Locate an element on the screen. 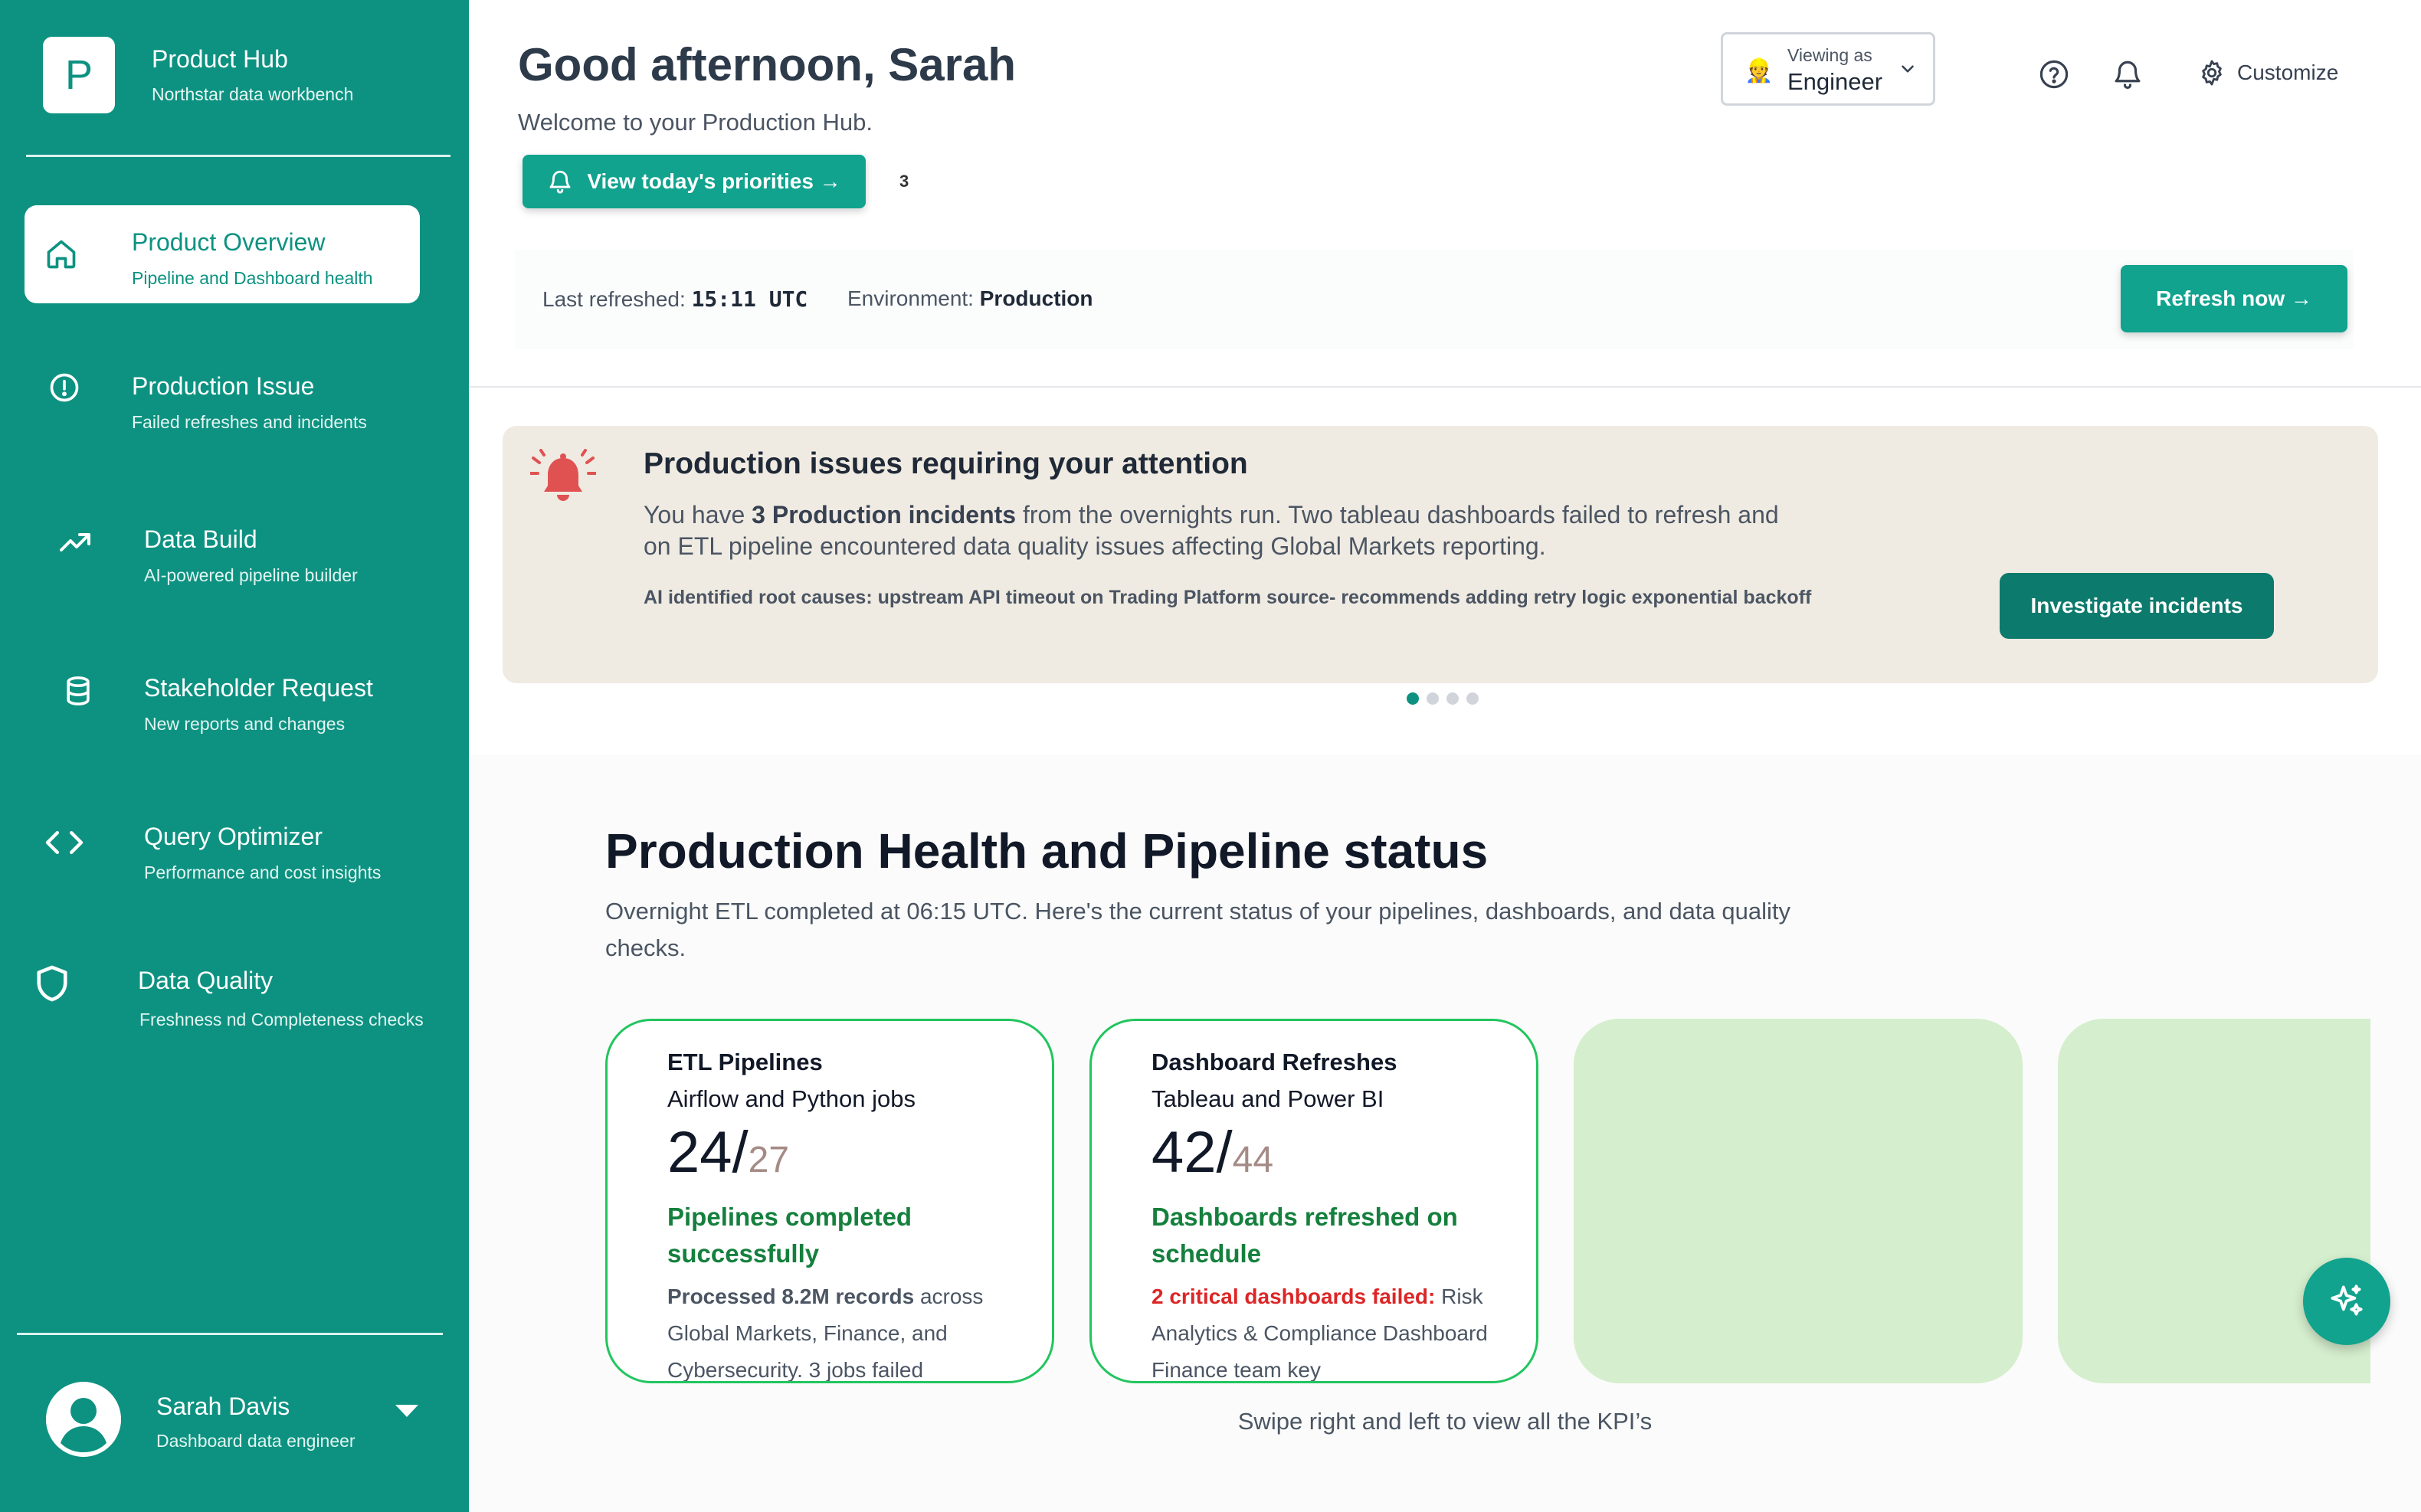  viewing-as-role: Engineer is located at coordinates (1835, 81).